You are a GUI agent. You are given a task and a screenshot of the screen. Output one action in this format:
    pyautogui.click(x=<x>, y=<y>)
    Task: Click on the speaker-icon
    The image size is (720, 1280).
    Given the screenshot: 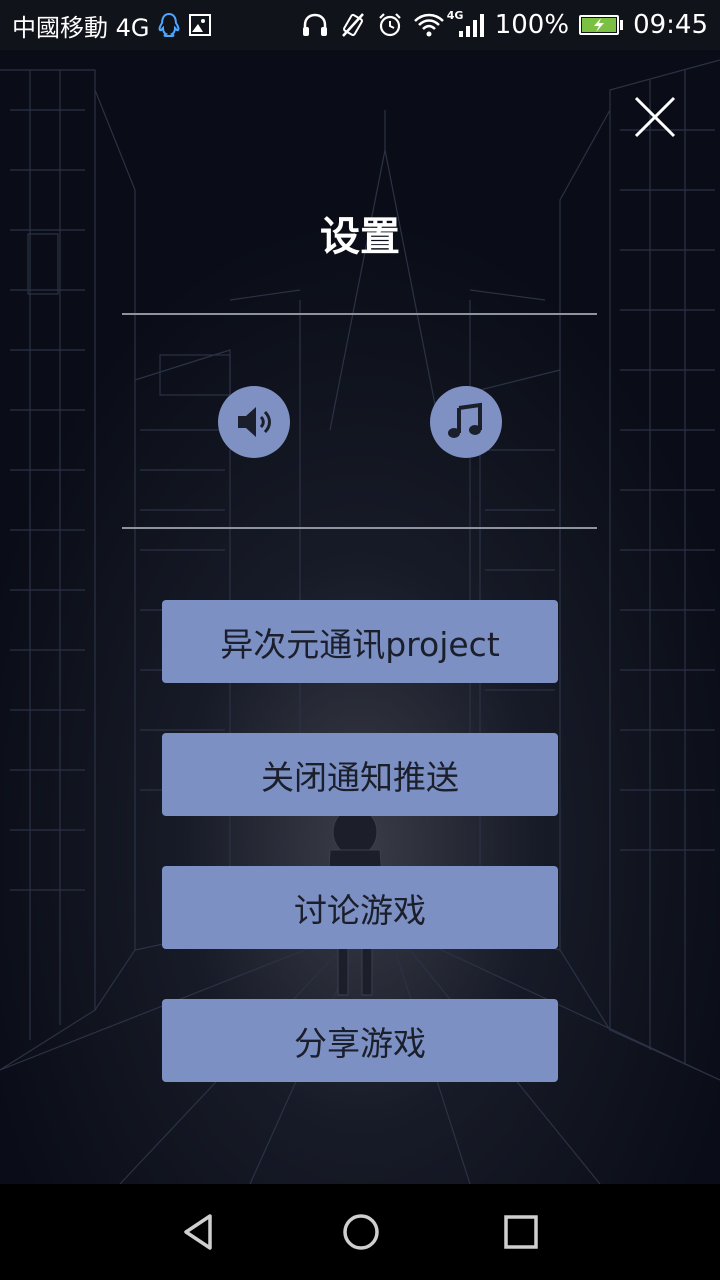 What is the action you would take?
    pyautogui.click(x=254, y=422)
    